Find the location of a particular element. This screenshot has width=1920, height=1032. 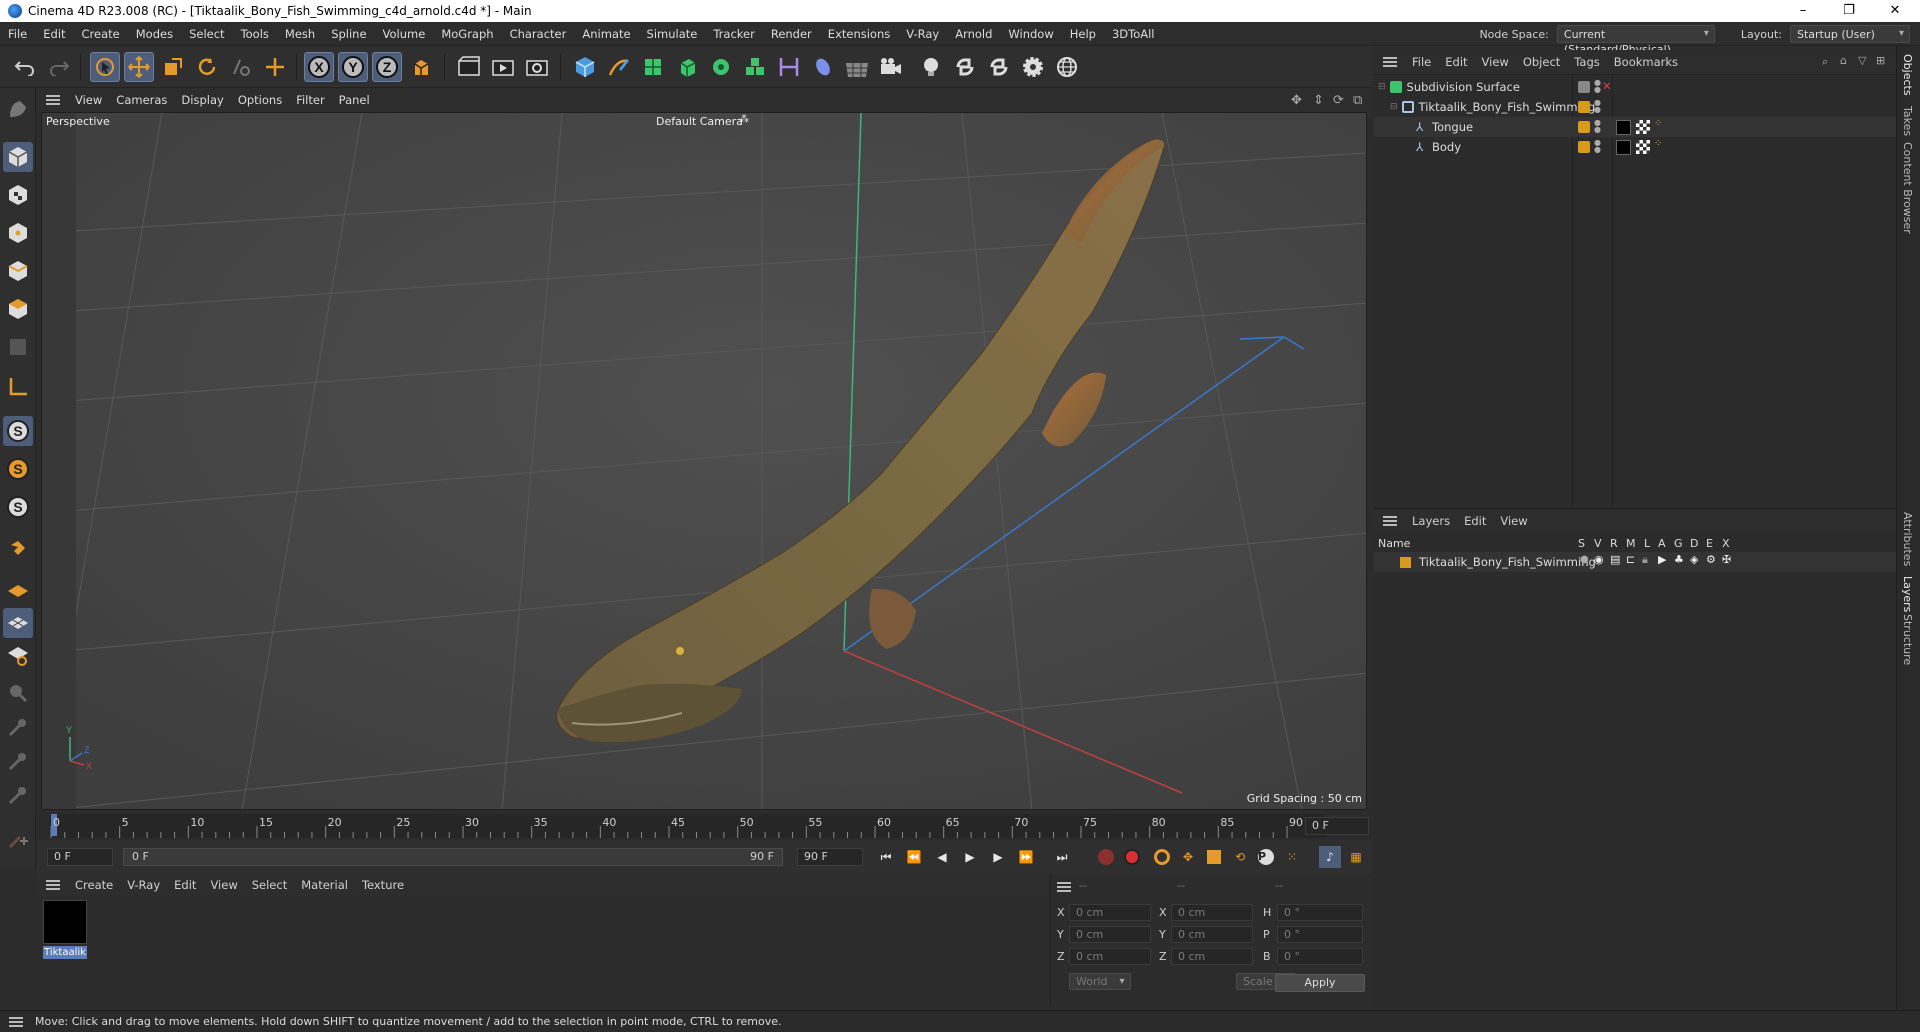

layer-solo-icon: ● is located at coordinates (1584, 559).